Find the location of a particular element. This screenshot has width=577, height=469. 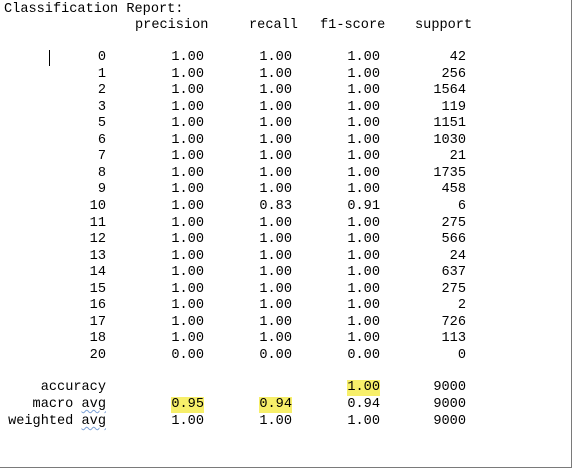

row-label: 3 is located at coordinates (101, 107).